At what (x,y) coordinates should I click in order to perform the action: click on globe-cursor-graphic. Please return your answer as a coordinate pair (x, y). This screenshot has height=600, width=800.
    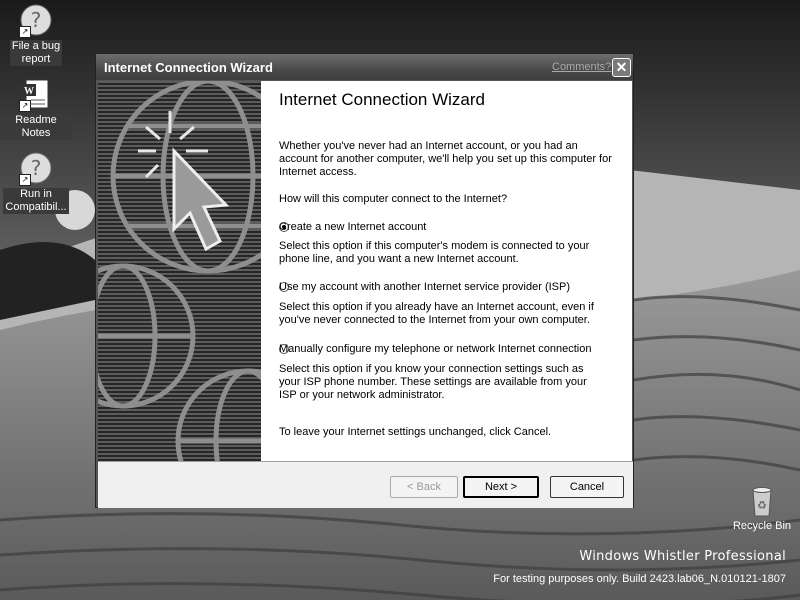
    Looking at the image, I should click on (179, 271).